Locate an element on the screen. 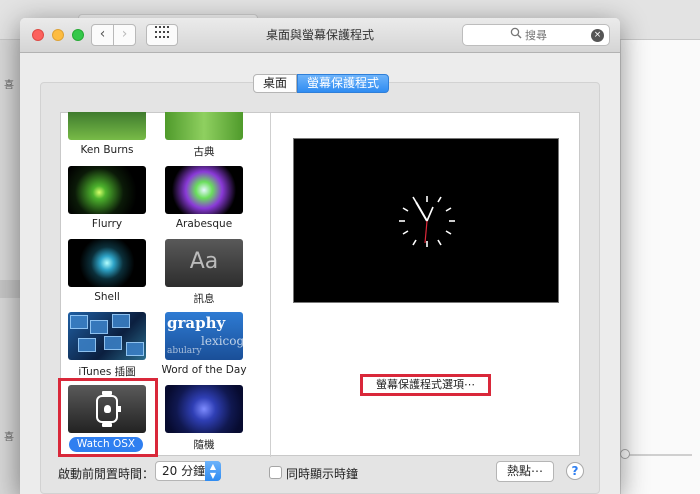 This screenshot has width=700, height=494. screensaver-options-button: 螢幕保護程式選項⋯ is located at coordinates (425, 385).